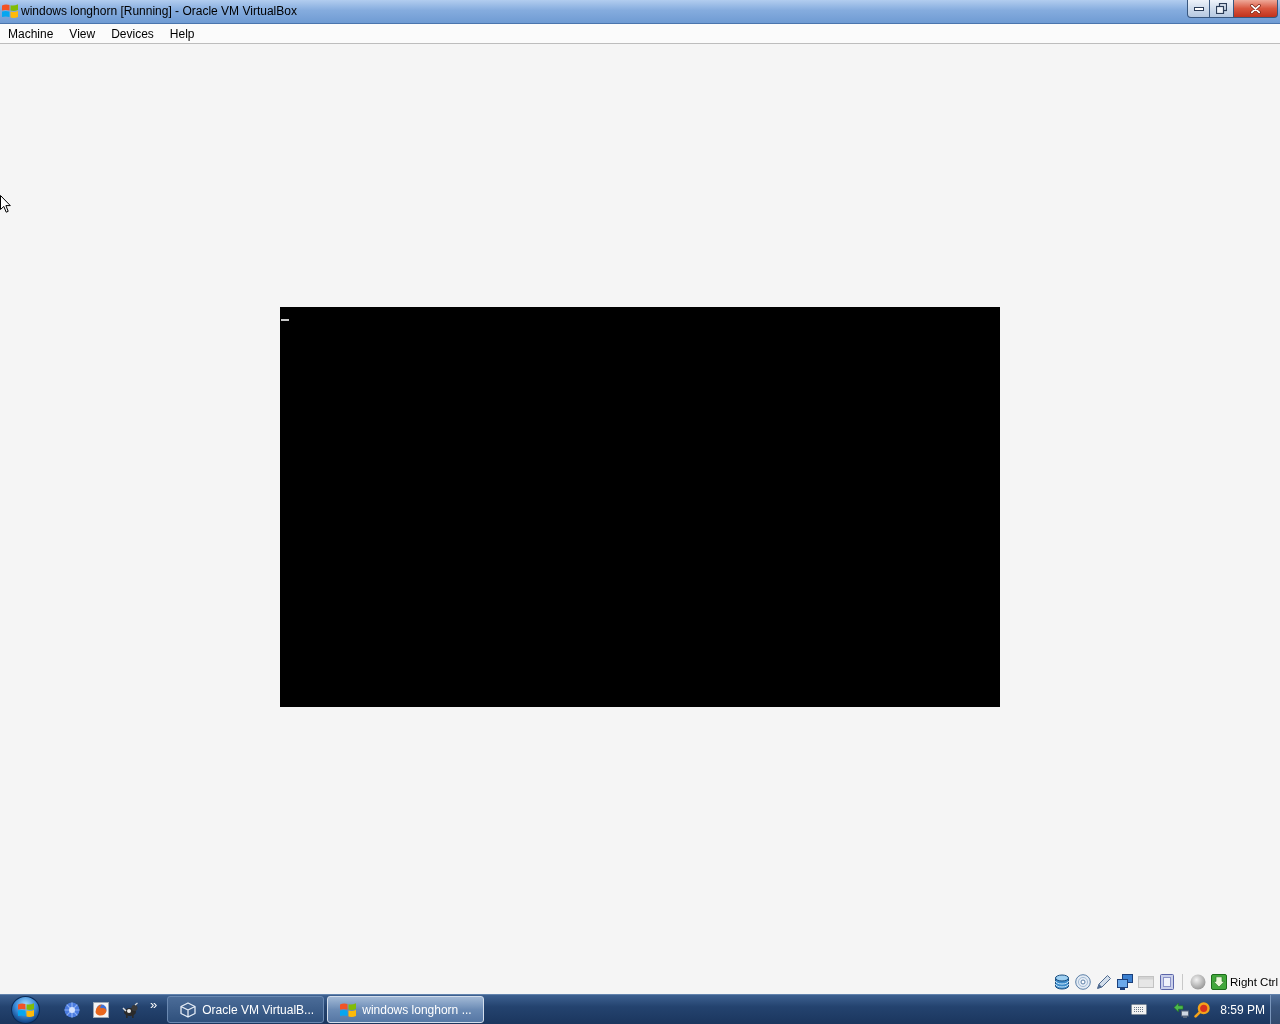 The height and width of the screenshot is (1024, 1280). What do you see at coordinates (154, 1004) in the screenshot?
I see `more-button: »` at bounding box center [154, 1004].